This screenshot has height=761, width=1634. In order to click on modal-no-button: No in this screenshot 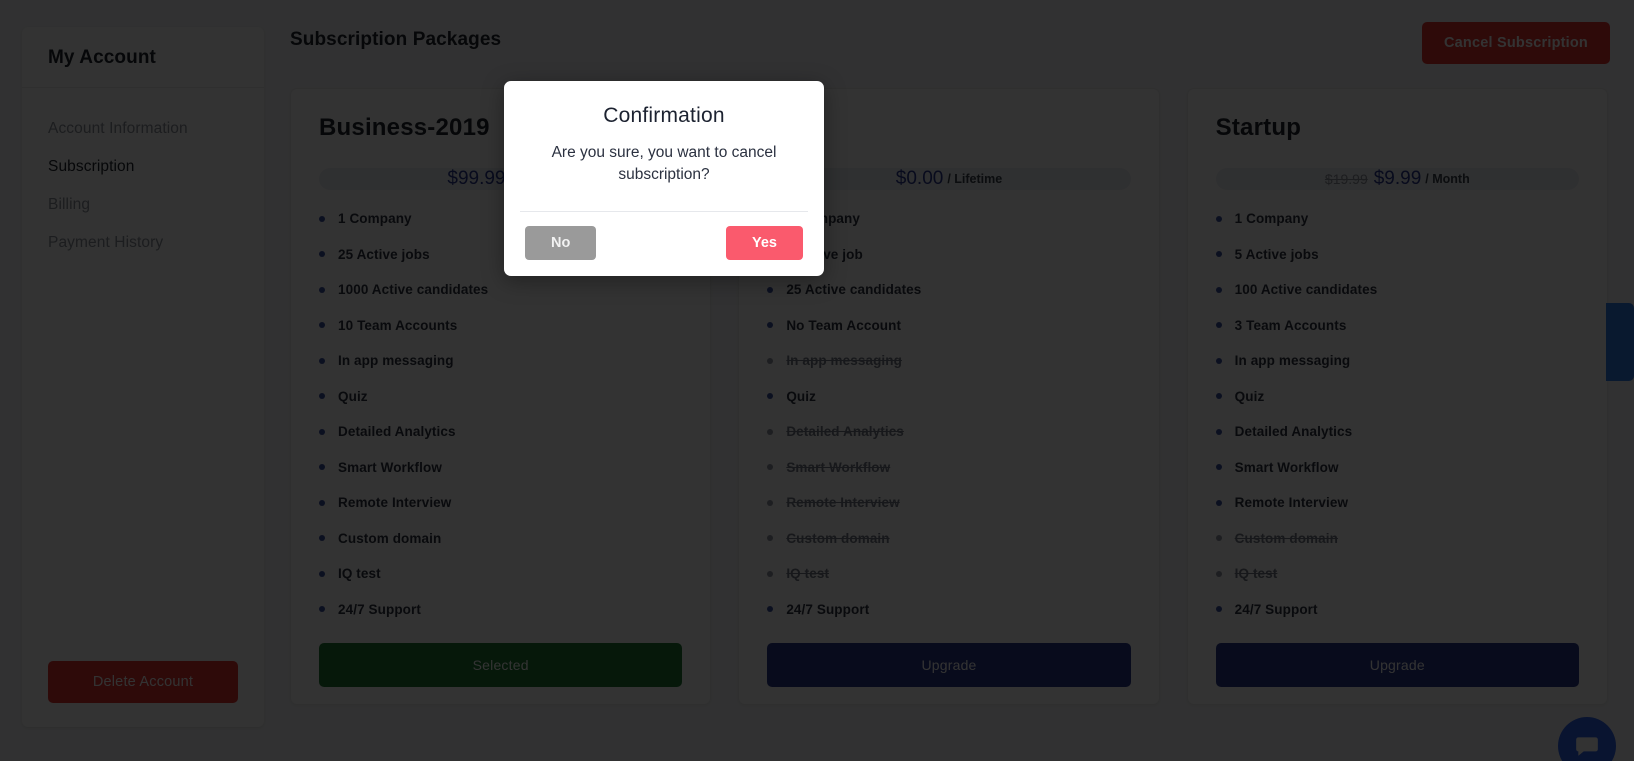, I will do `click(561, 243)`.